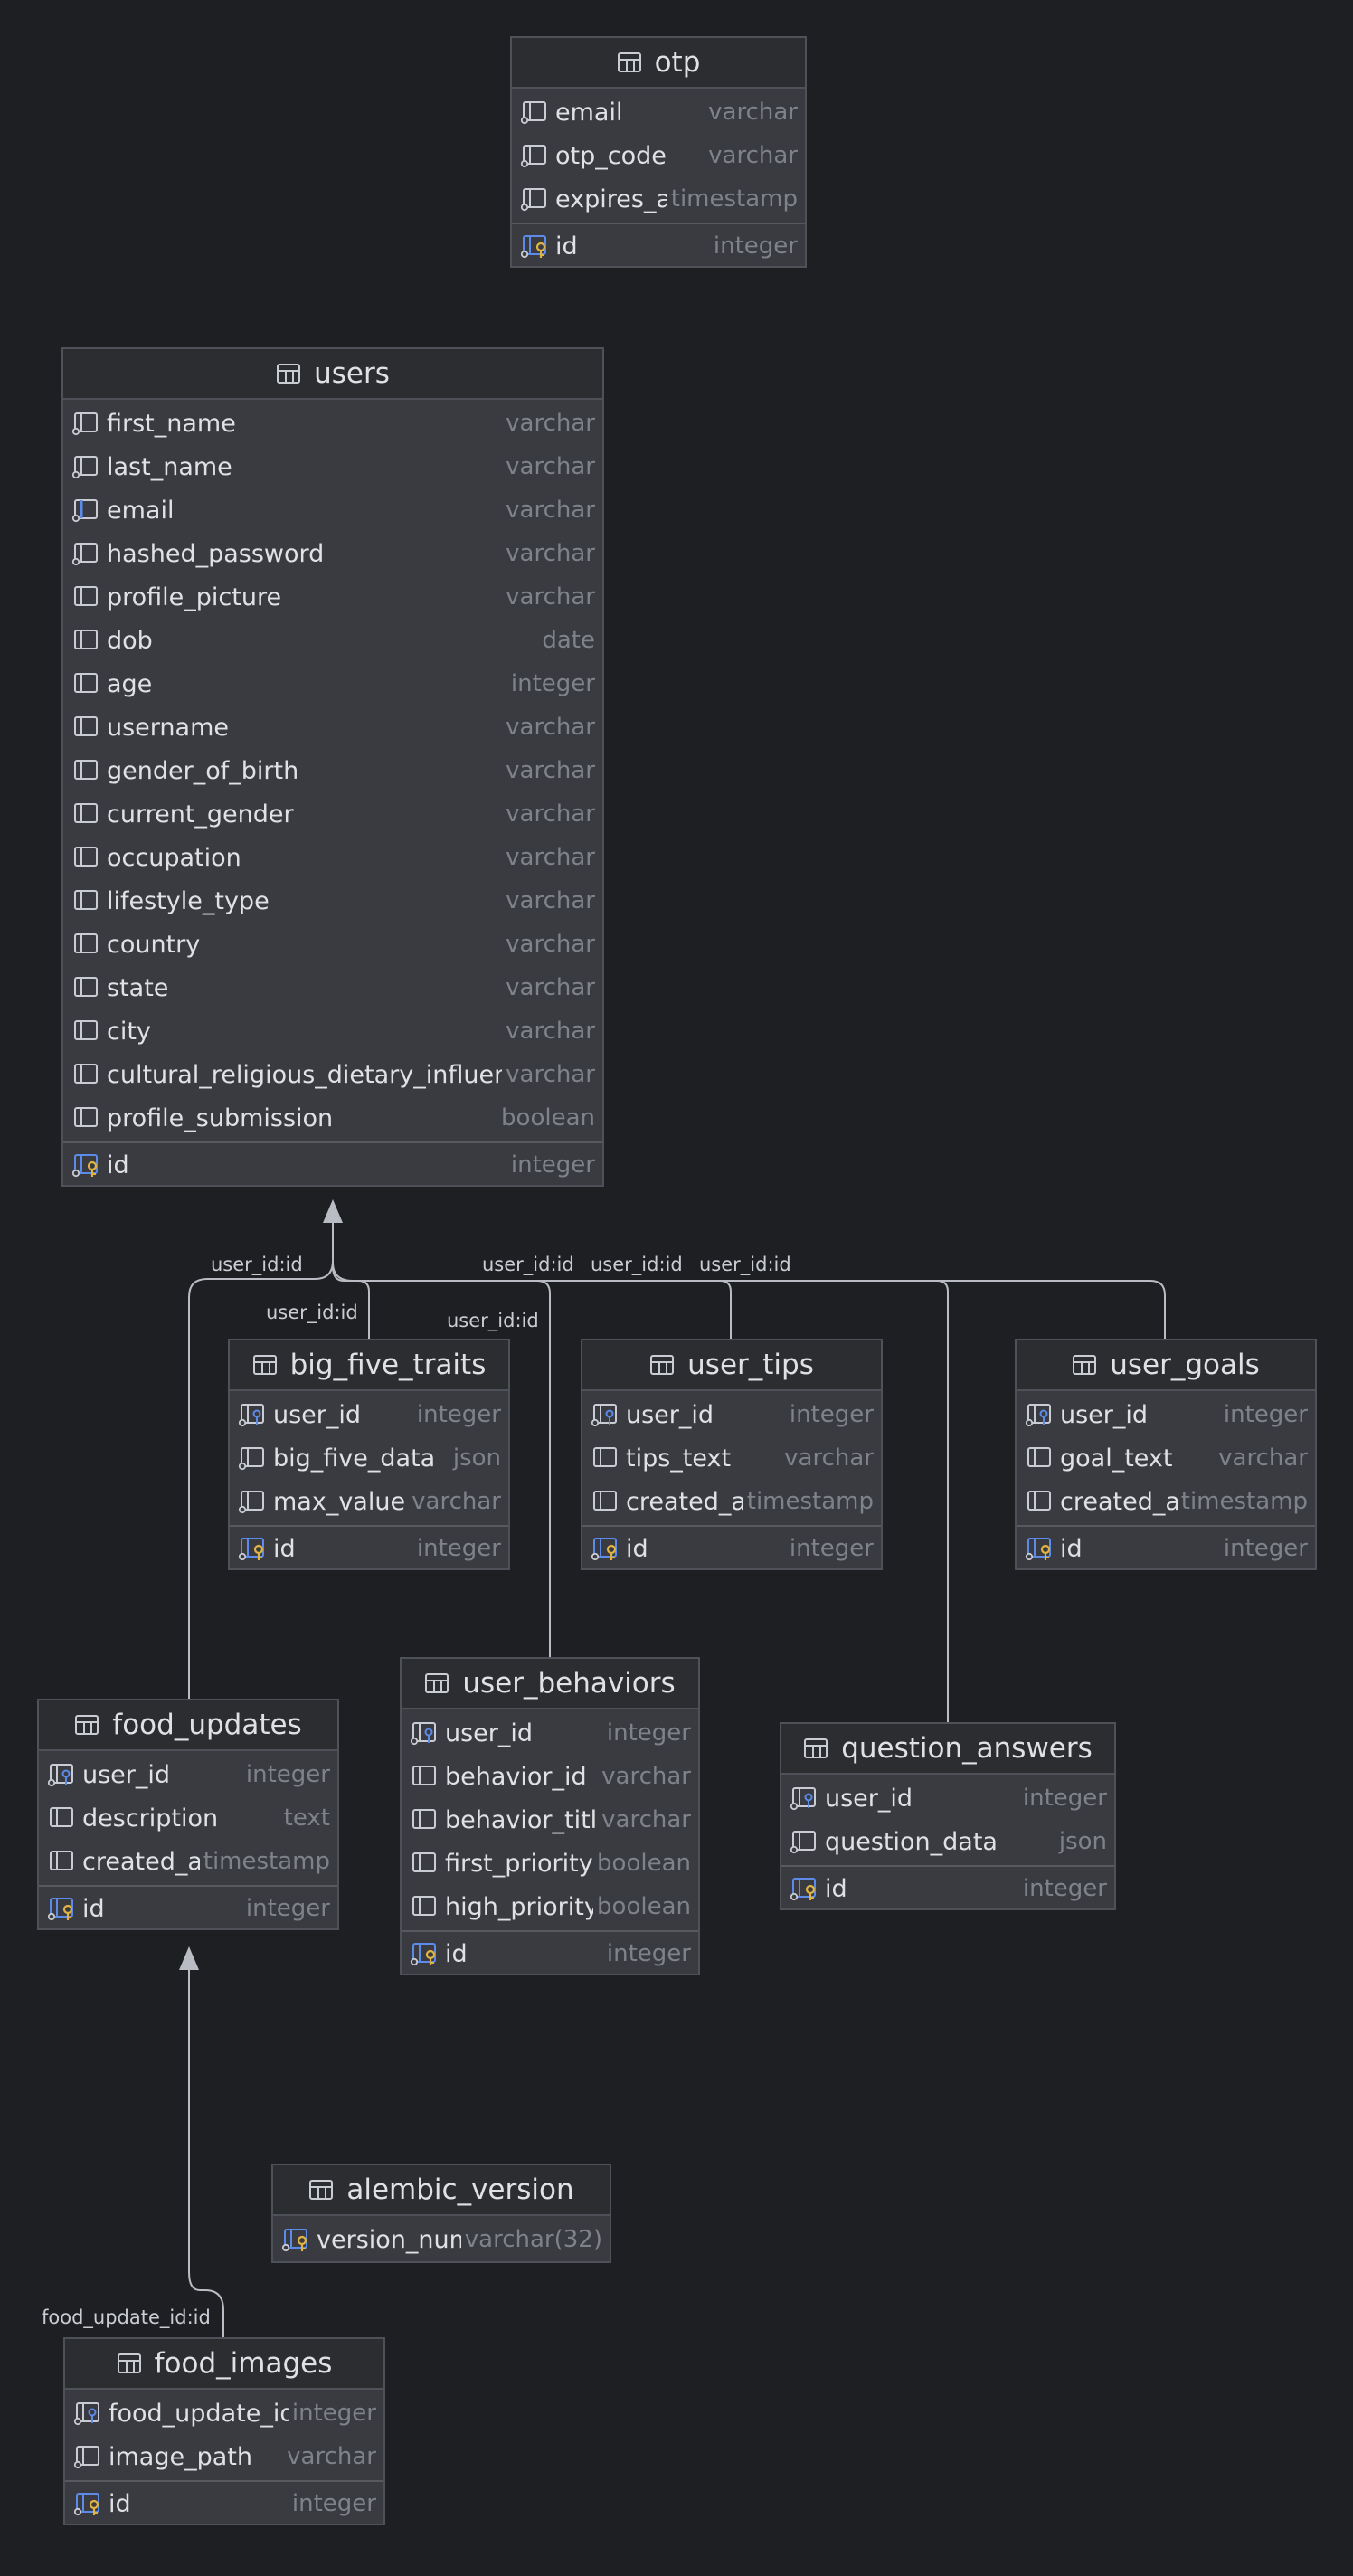 This screenshot has width=1353, height=2576. I want to click on table-header: users, so click(332, 375).